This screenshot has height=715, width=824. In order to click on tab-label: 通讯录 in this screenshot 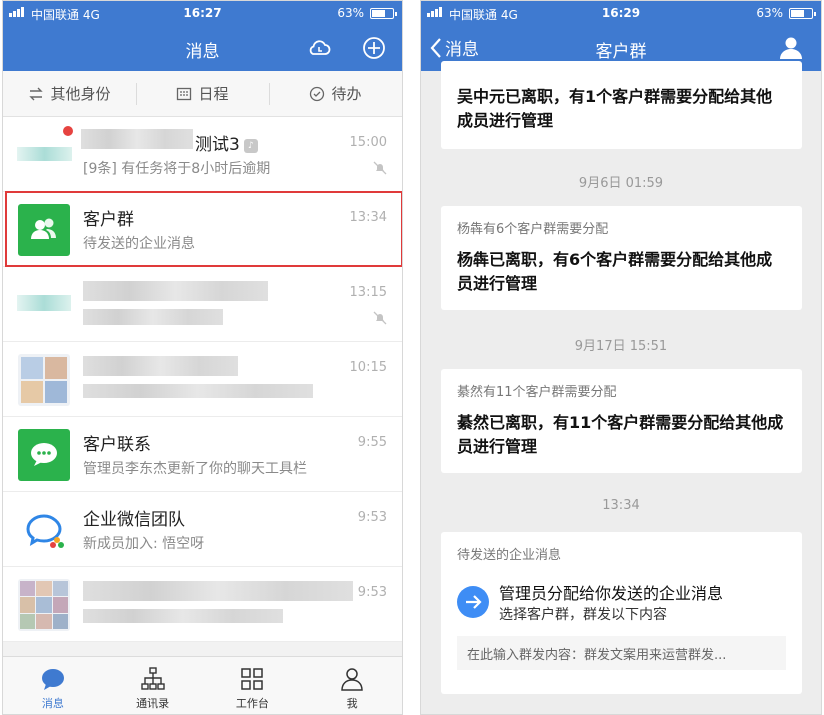, I will do `click(153, 703)`.